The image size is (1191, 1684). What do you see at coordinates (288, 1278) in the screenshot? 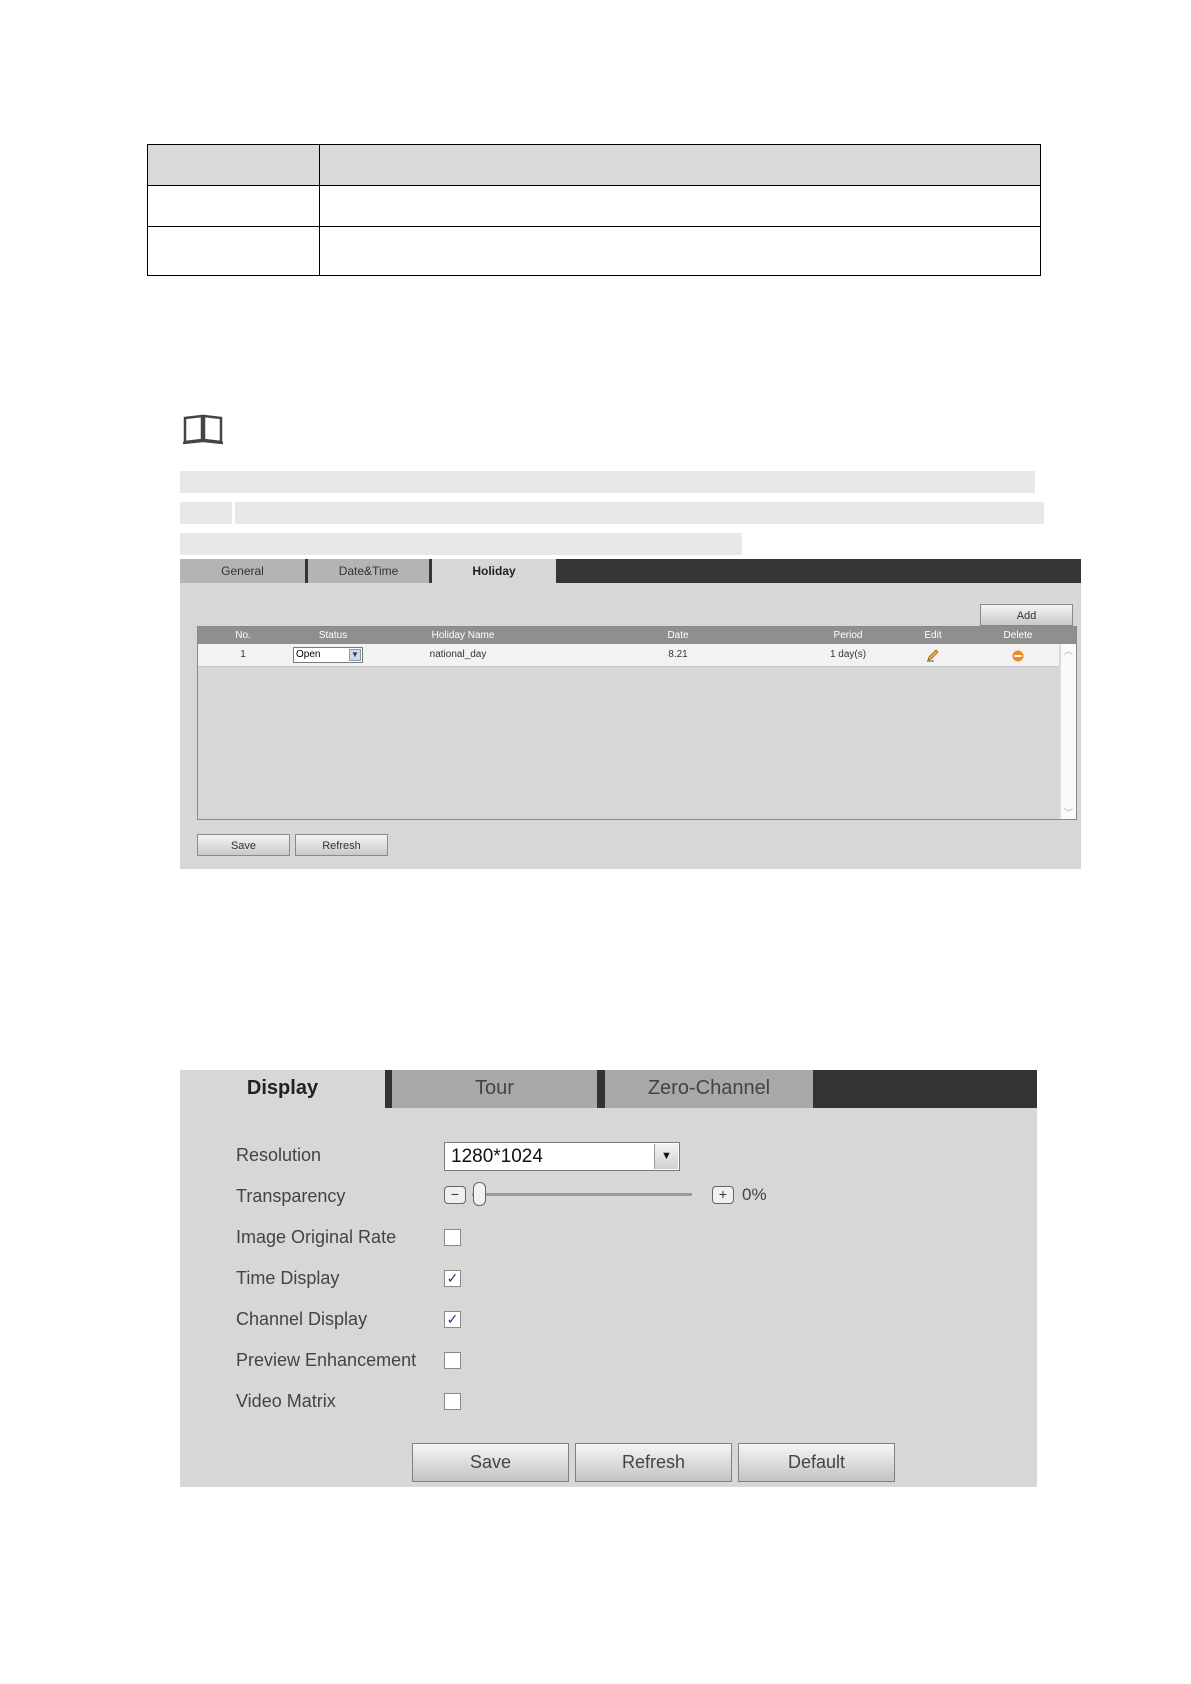
I see `time-display-label: Time Display` at bounding box center [288, 1278].